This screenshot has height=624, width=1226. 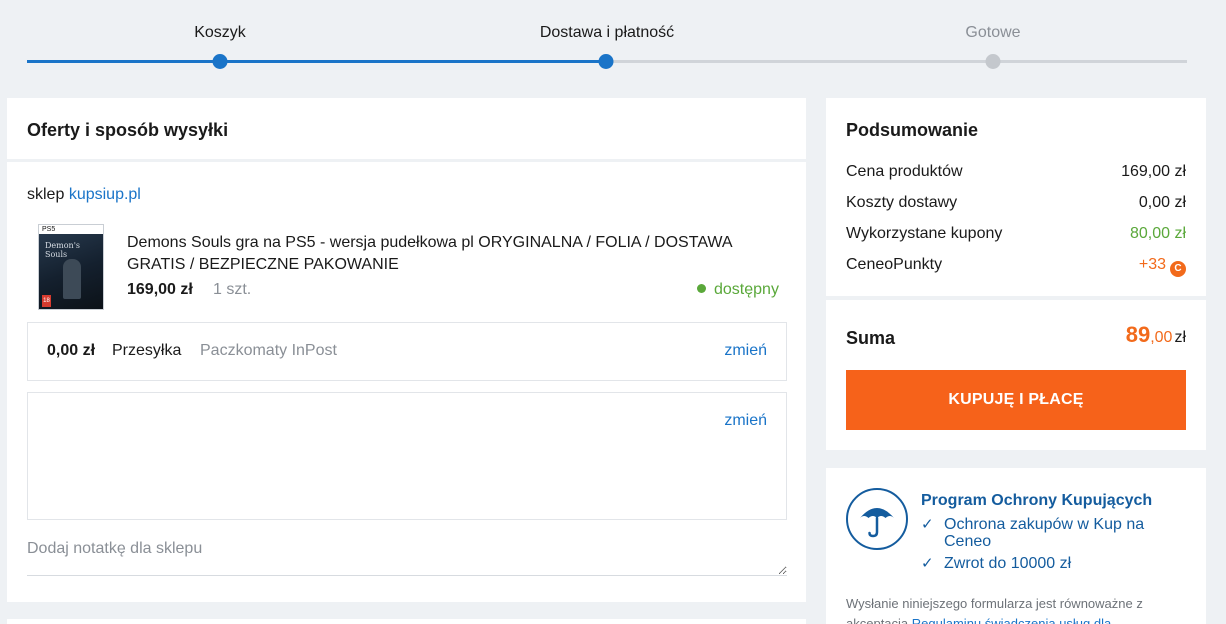 What do you see at coordinates (896, 61) in the screenshot?
I see `progress-track-todo` at bounding box center [896, 61].